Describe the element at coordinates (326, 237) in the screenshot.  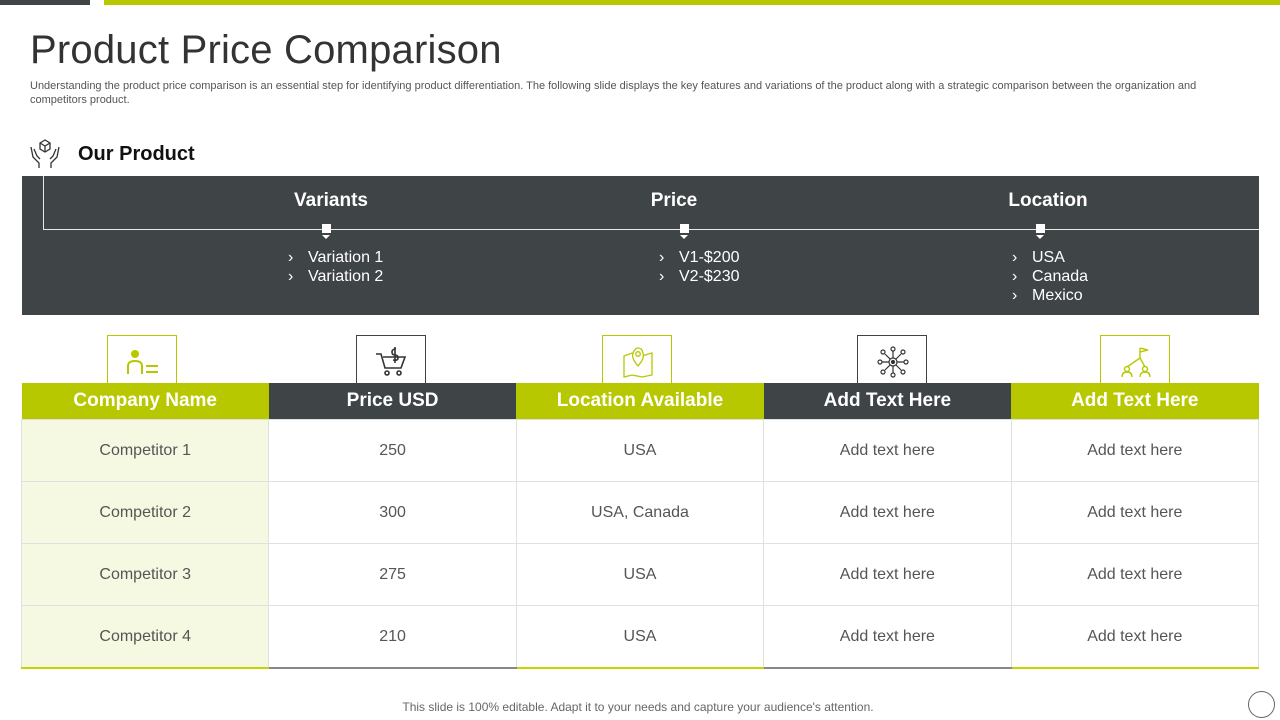
I see `variants-marker-arrow` at that location.